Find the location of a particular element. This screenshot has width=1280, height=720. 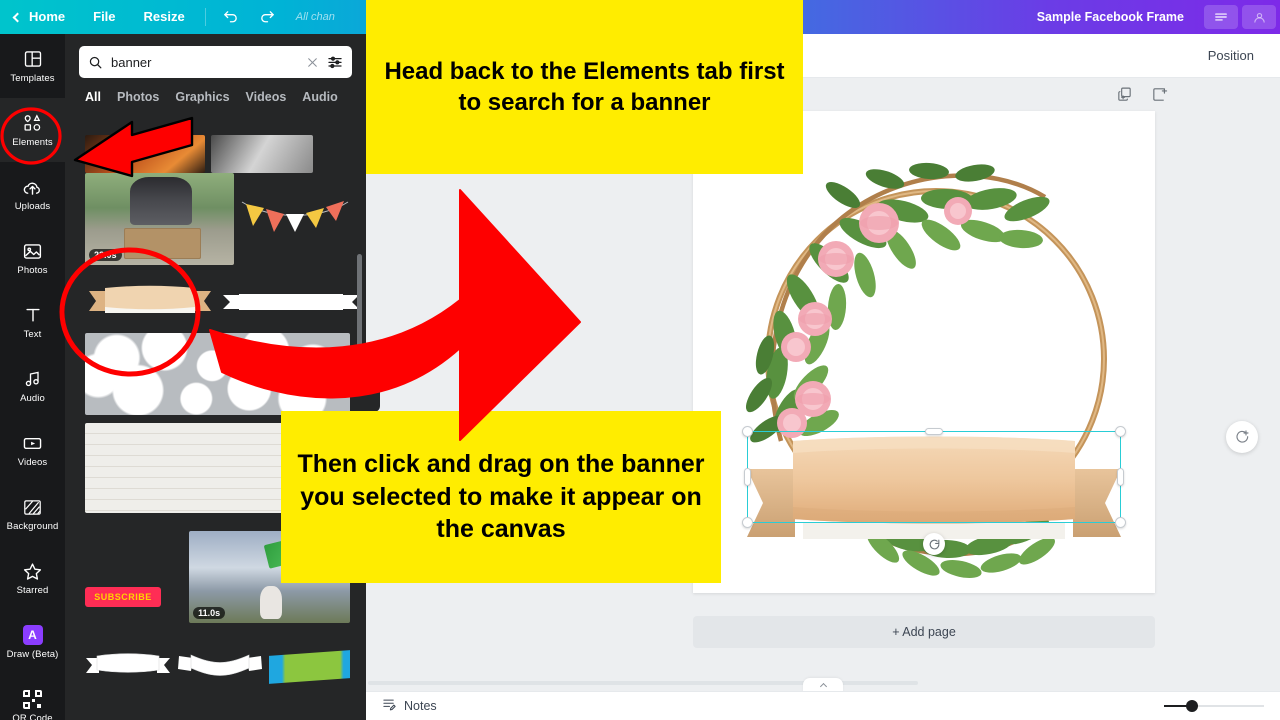

result-row: 23.0s is located at coordinates (215, 222).